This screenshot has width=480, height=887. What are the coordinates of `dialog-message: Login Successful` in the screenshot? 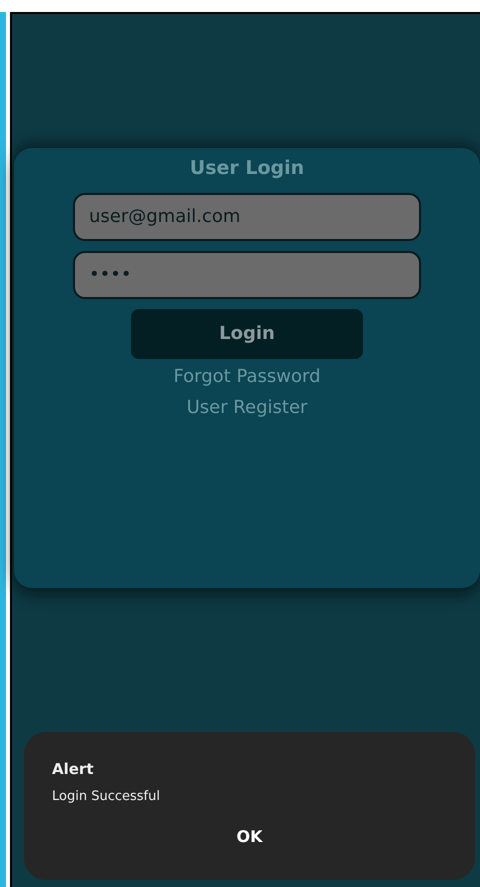 It's located at (106, 797).